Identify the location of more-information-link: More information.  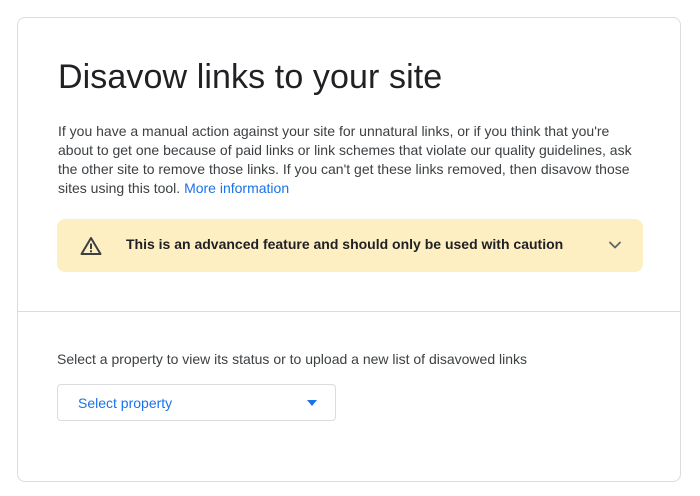
(236, 188).